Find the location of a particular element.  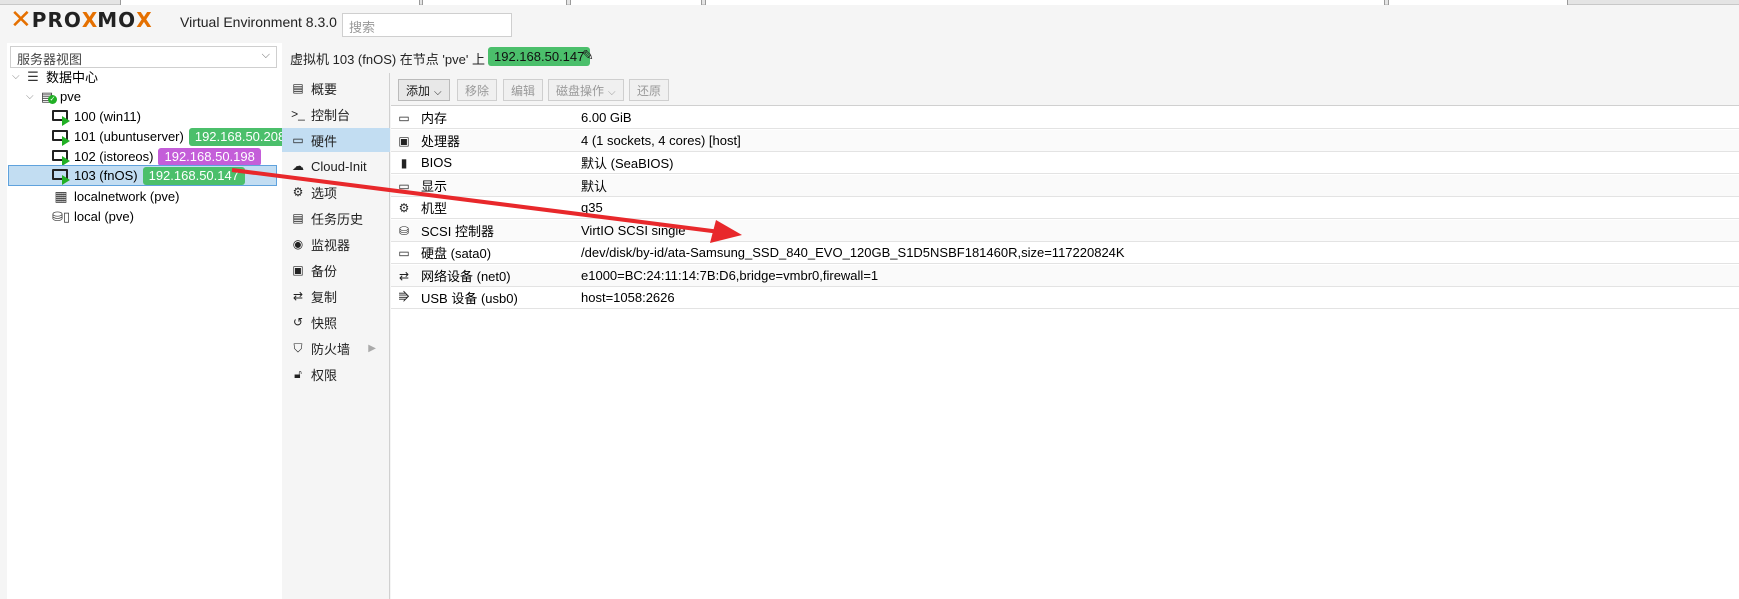

logo-x-2: X is located at coordinates (89, 20).